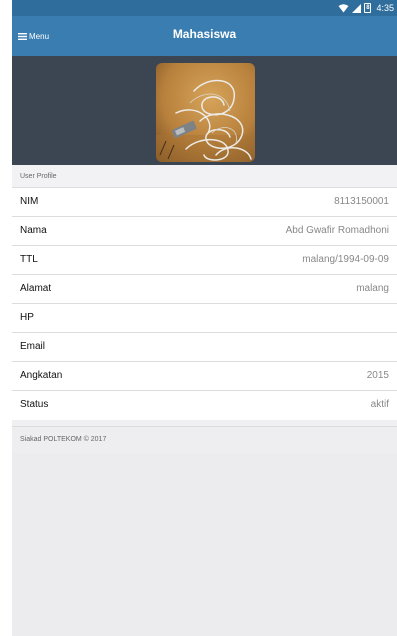 This screenshot has width=397, height=636. Describe the element at coordinates (33, 230) in the screenshot. I see `row-label-nama: Nama` at that location.